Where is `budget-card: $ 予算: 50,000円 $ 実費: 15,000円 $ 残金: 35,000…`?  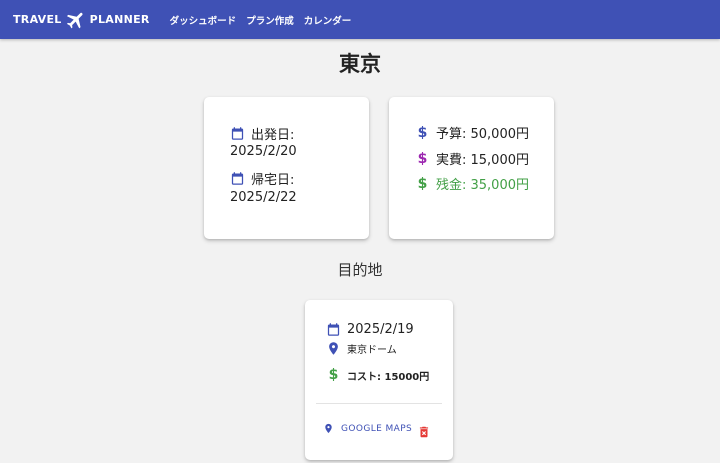 budget-card: $ 予算: 50,000円 $ 実費: 15,000円 $ 残金: 35,000… is located at coordinates (471, 168).